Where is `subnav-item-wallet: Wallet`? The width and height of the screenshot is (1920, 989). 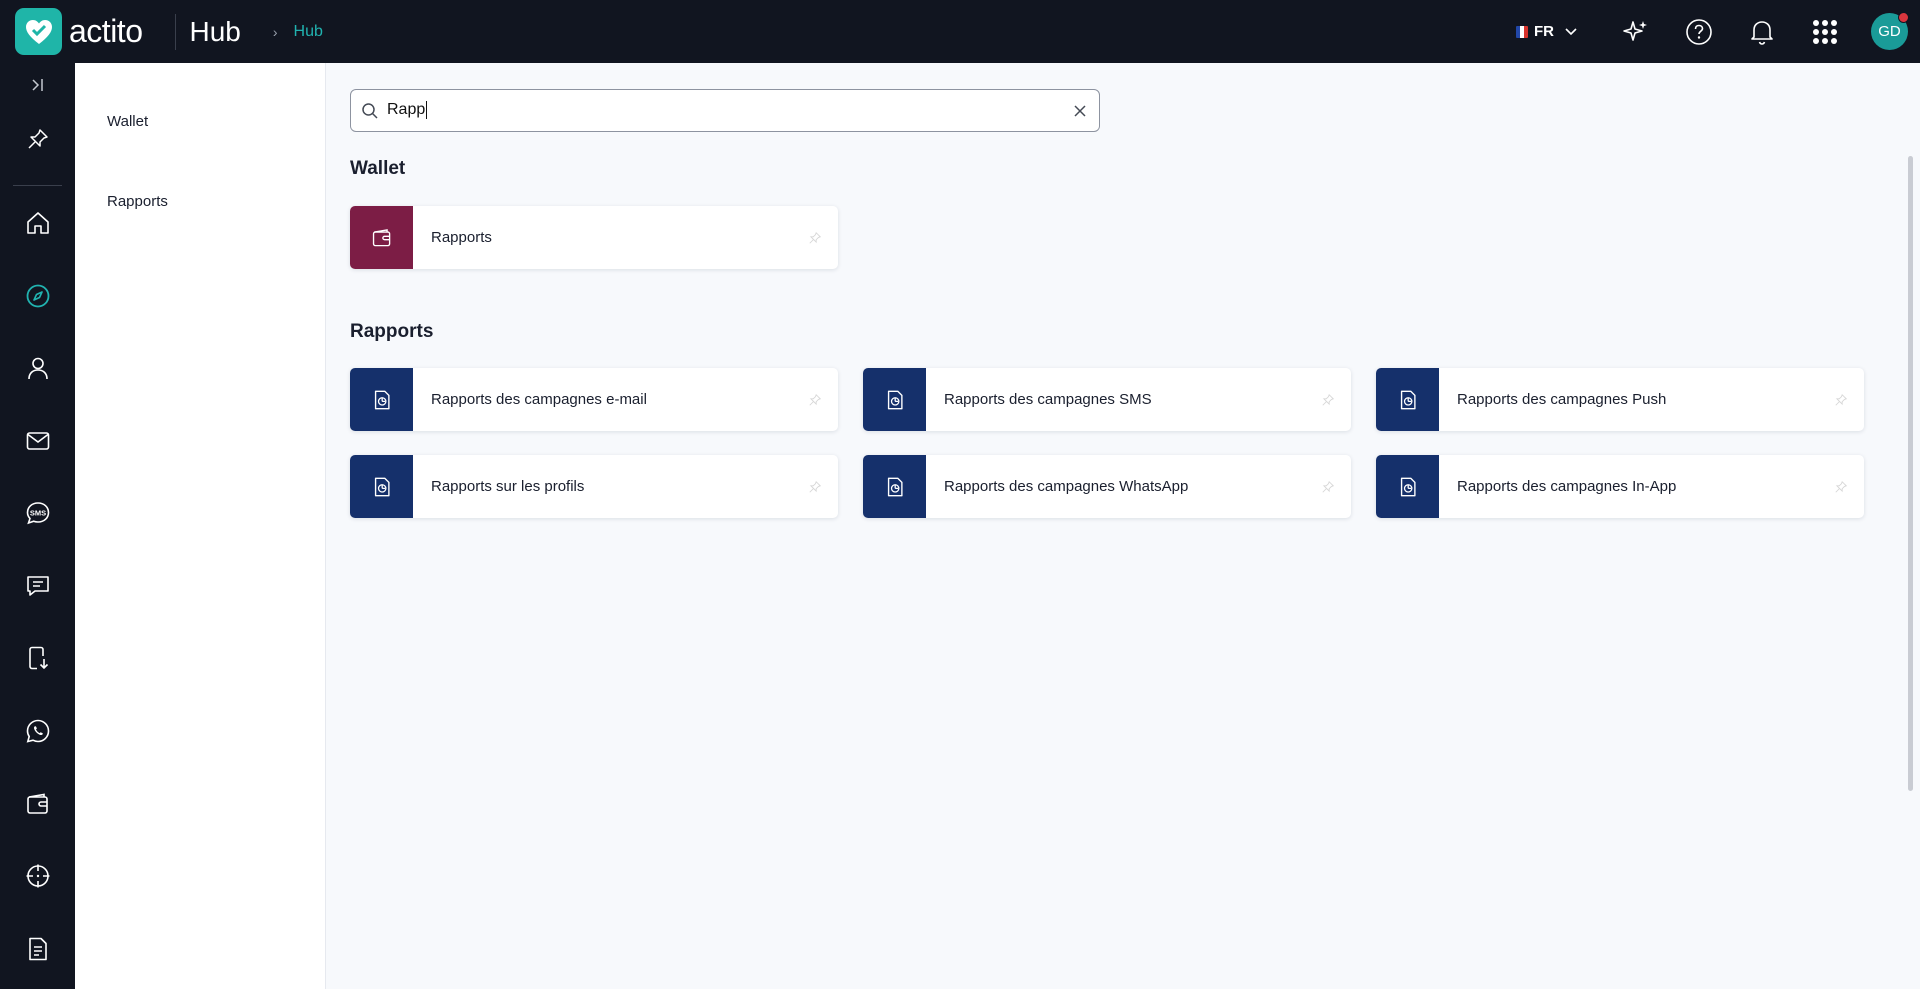
subnav-item-wallet: Wallet is located at coordinates (127, 121).